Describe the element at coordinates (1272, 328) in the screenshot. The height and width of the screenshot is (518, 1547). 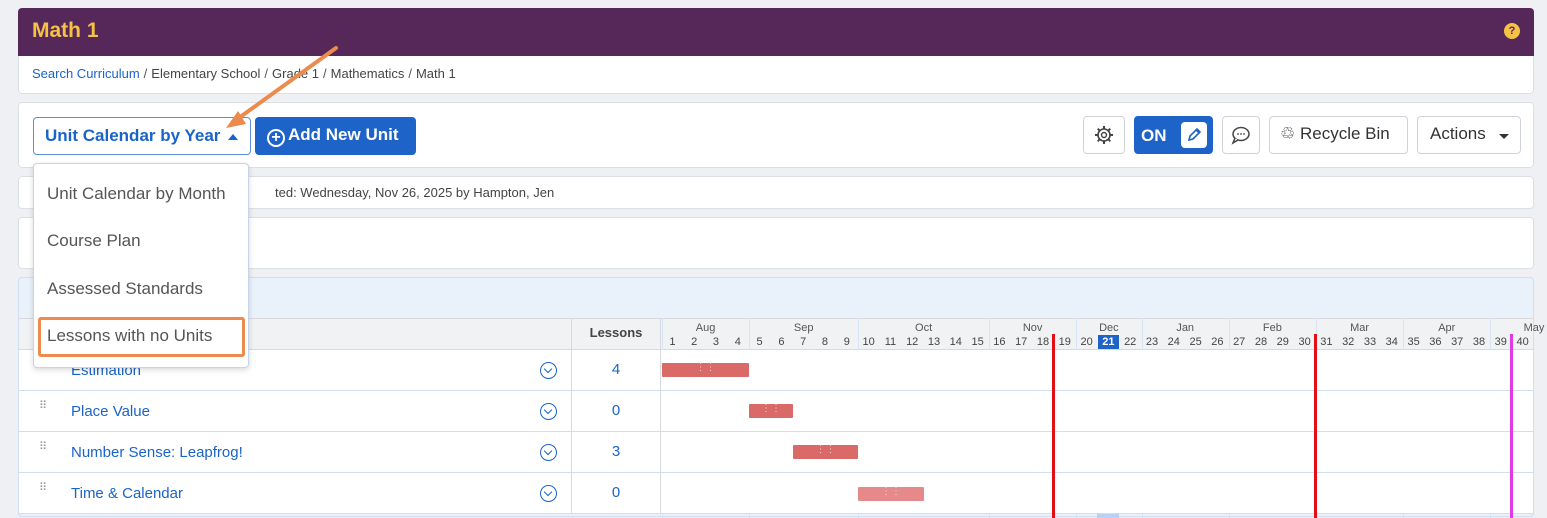
I see `month-label: Feb` at that location.